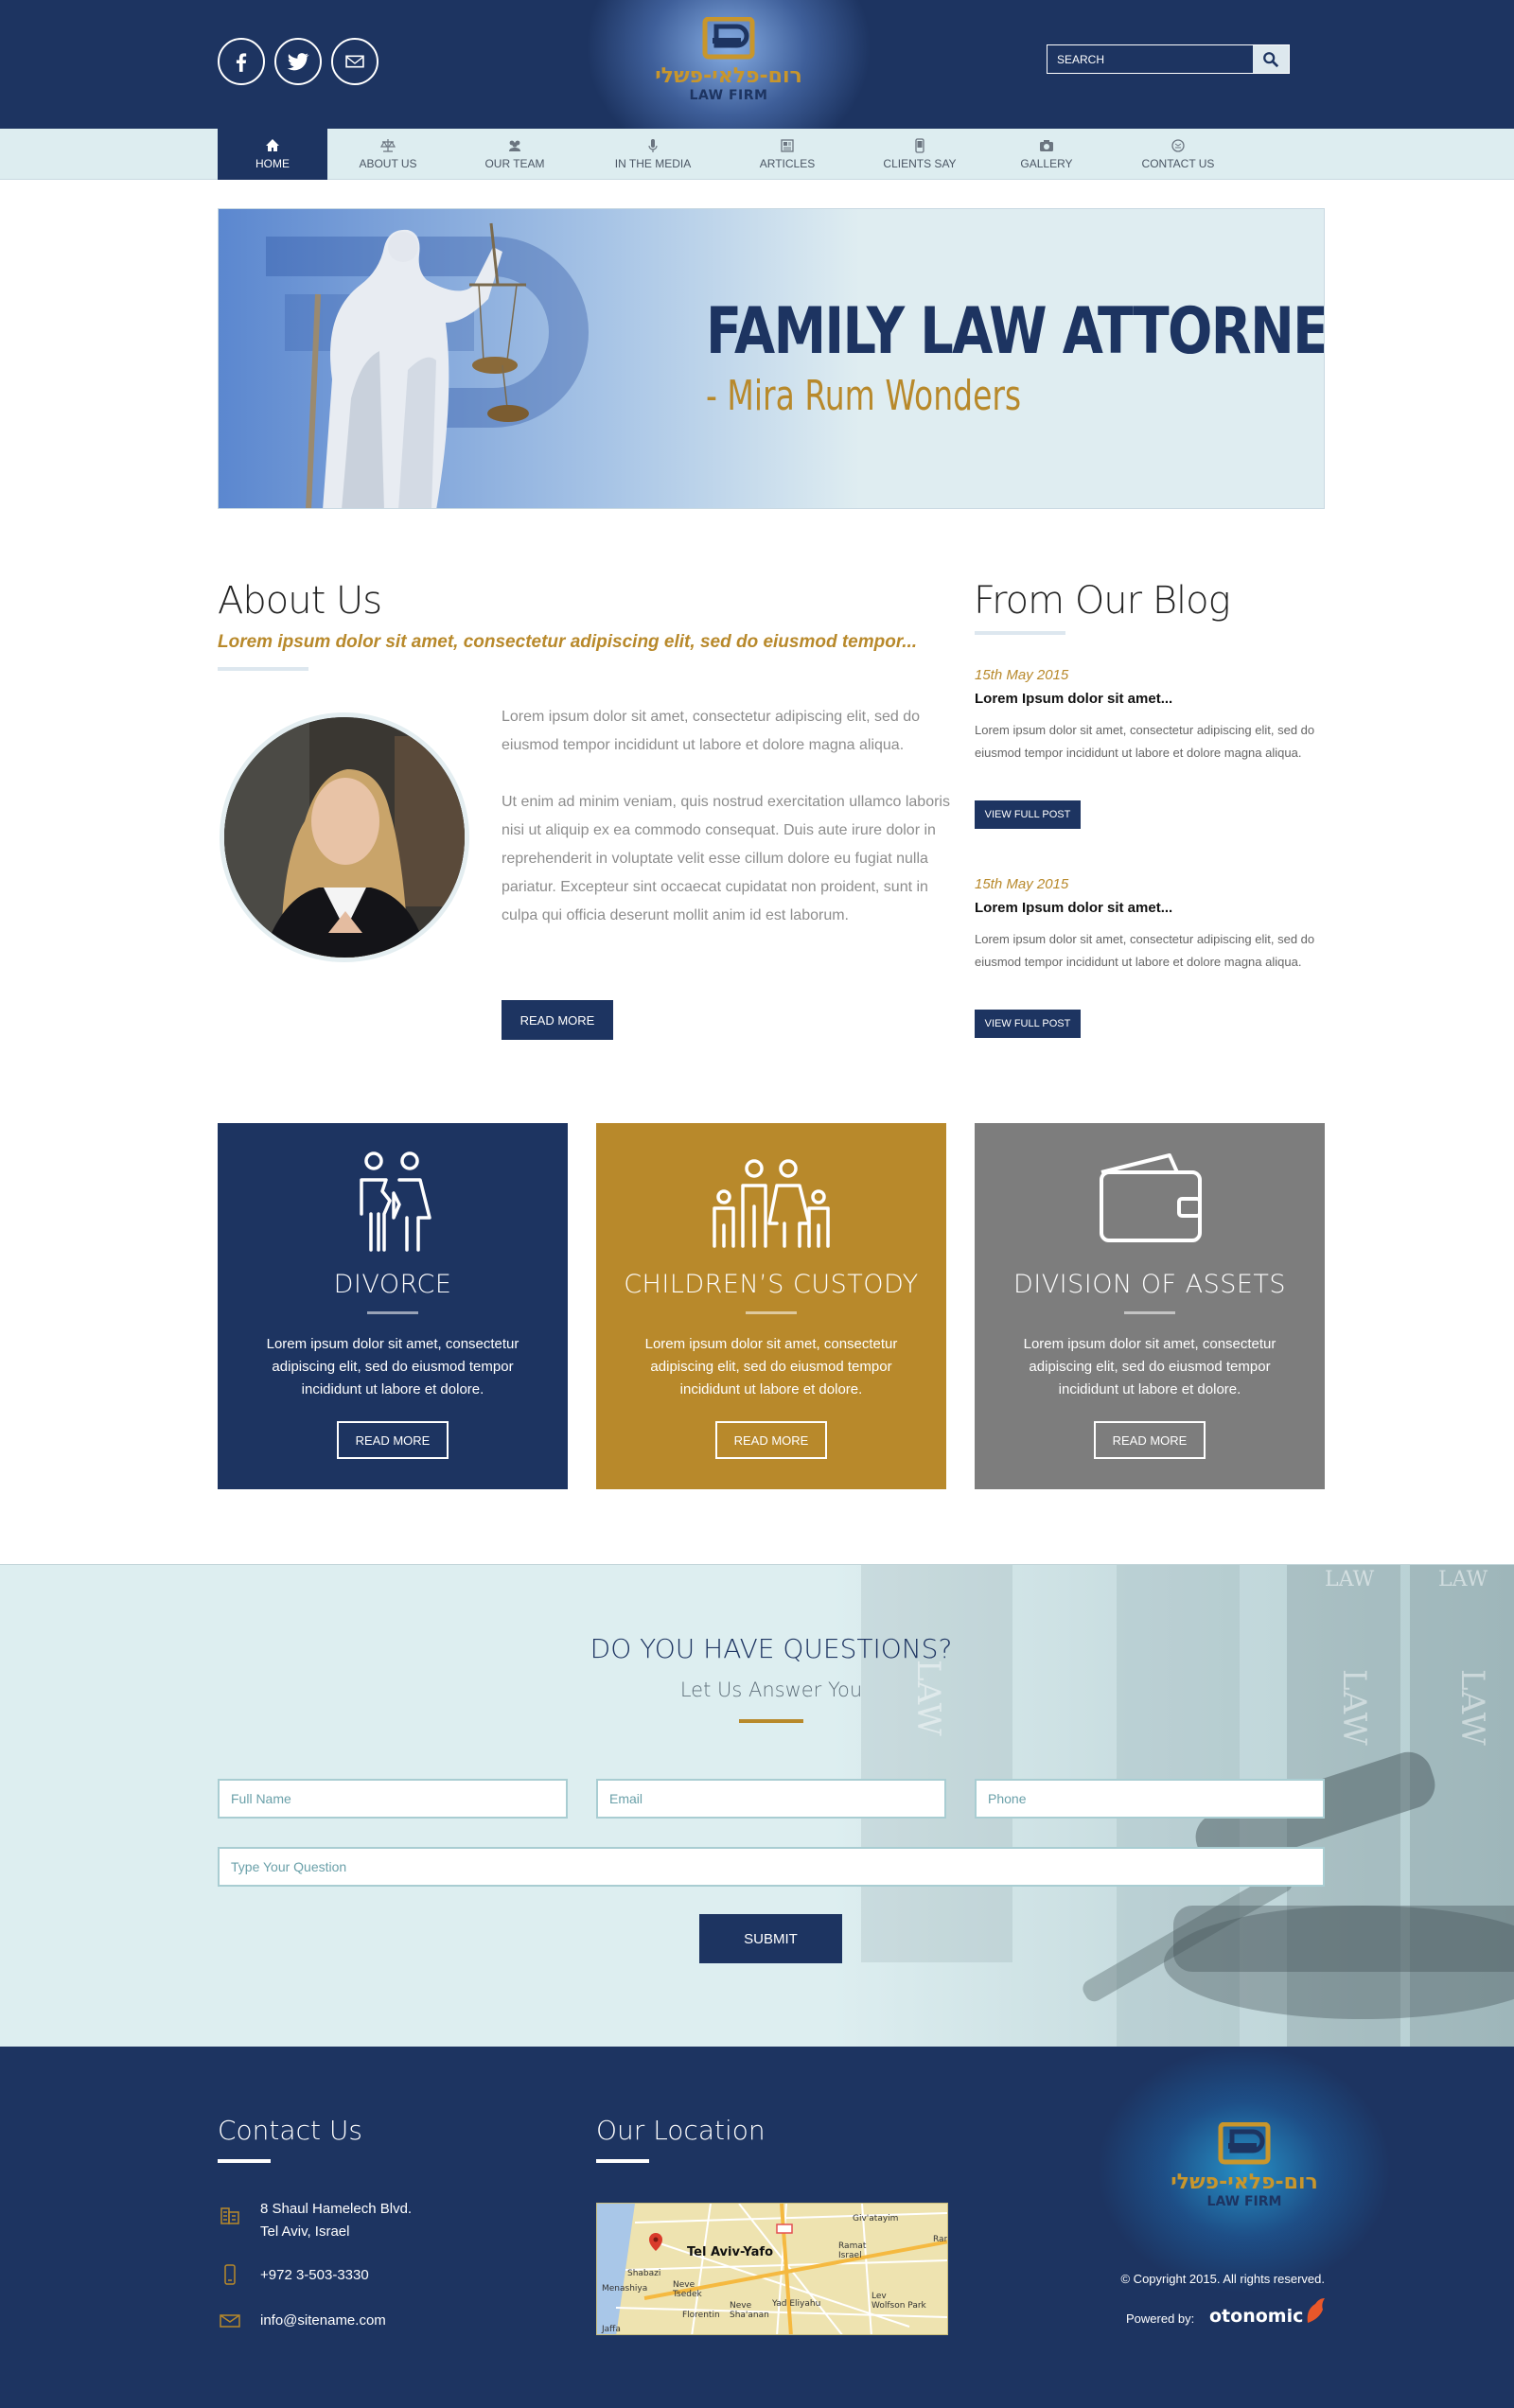 This screenshot has height=2408, width=1514. What do you see at coordinates (300, 601) in the screenshot?
I see `about-title: About Us` at bounding box center [300, 601].